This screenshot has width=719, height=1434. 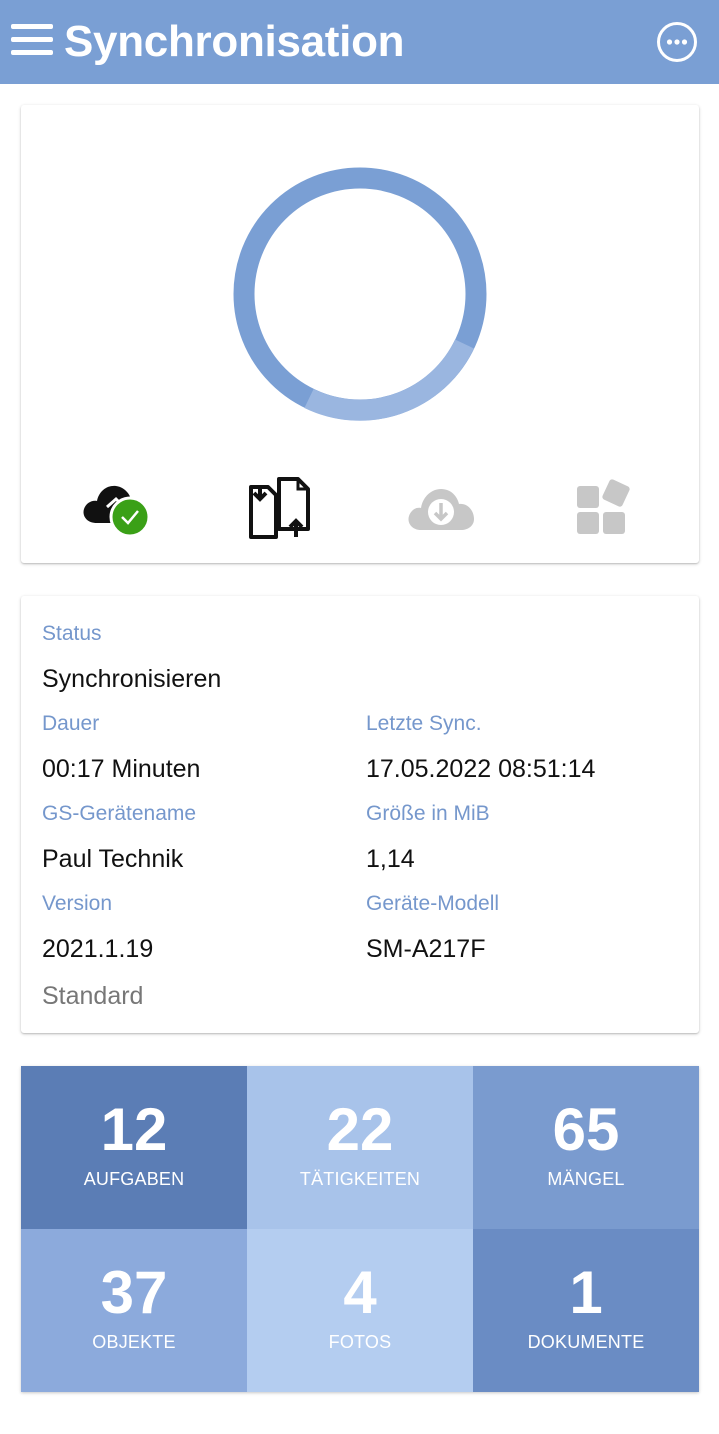 I want to click on modules-icon, so click(x=603, y=508).